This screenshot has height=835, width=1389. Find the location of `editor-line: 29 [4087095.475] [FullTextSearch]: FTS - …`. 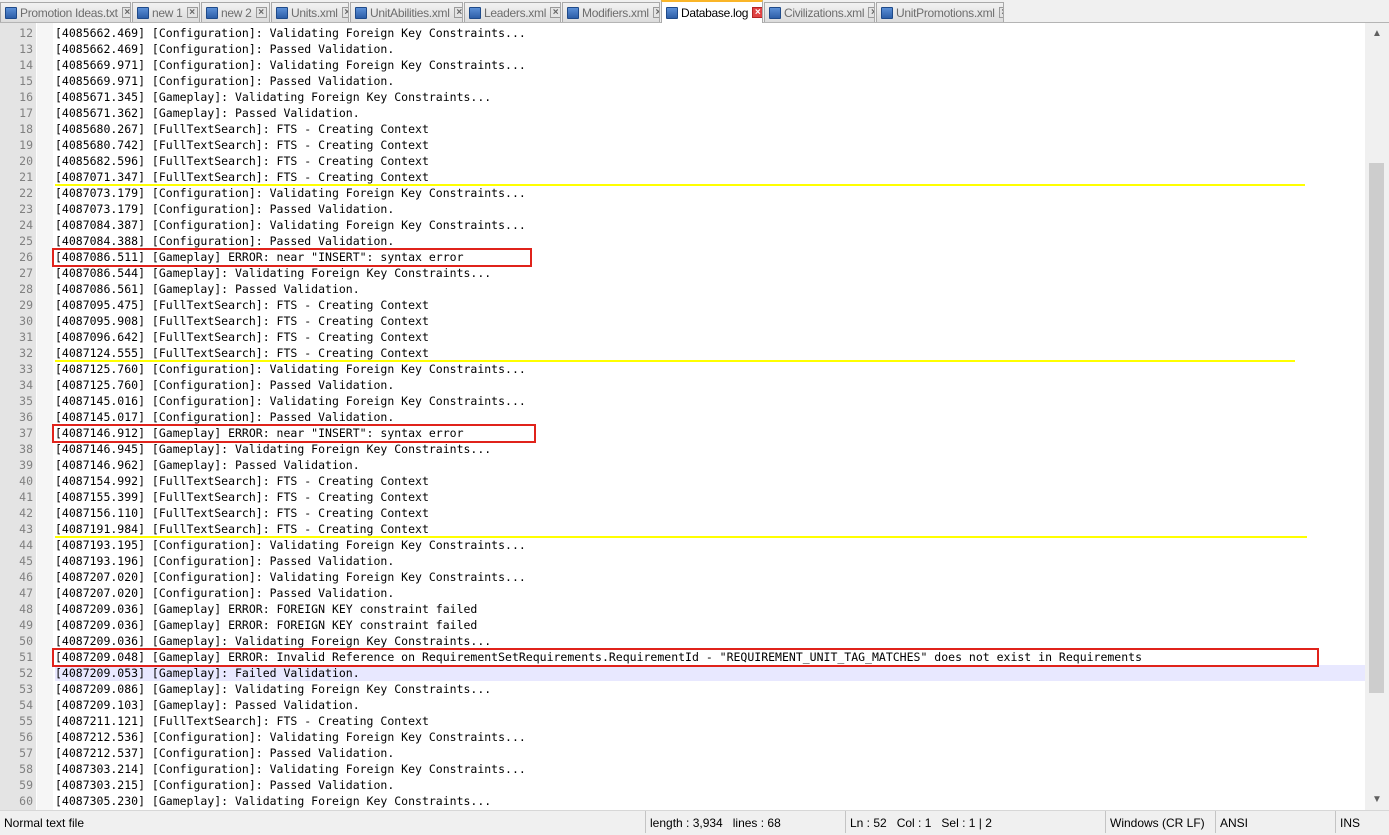

editor-line: 29 [4087095.475] [FullTextSearch]: FTS - … is located at coordinates (682, 305).